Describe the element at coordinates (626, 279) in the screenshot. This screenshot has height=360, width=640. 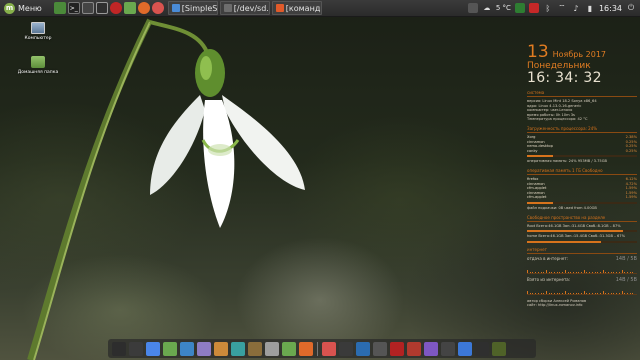
I see `download-value: 14B / 5B` at that location.